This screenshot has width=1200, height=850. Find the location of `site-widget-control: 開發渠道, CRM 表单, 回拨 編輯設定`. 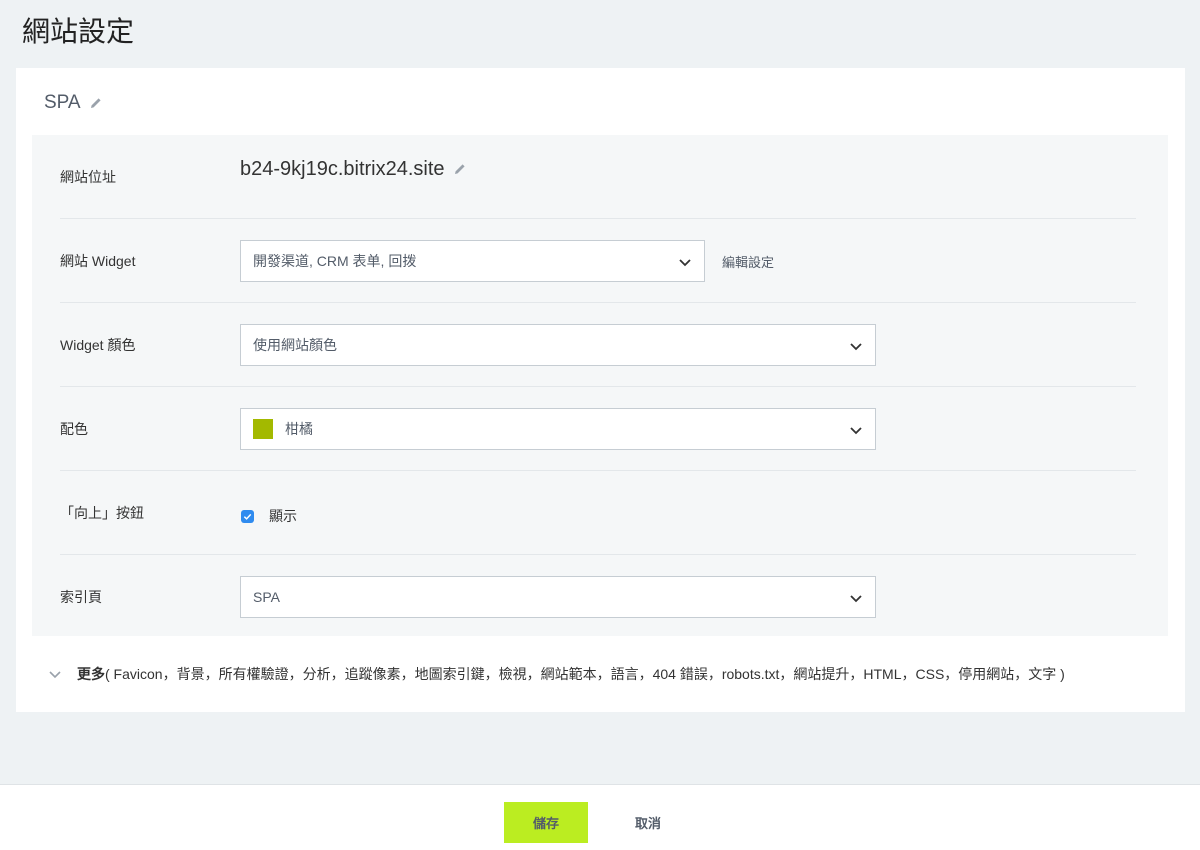

site-widget-control: 開發渠道, CRM 表单, 回拨 編輯設定 is located at coordinates (507, 261).